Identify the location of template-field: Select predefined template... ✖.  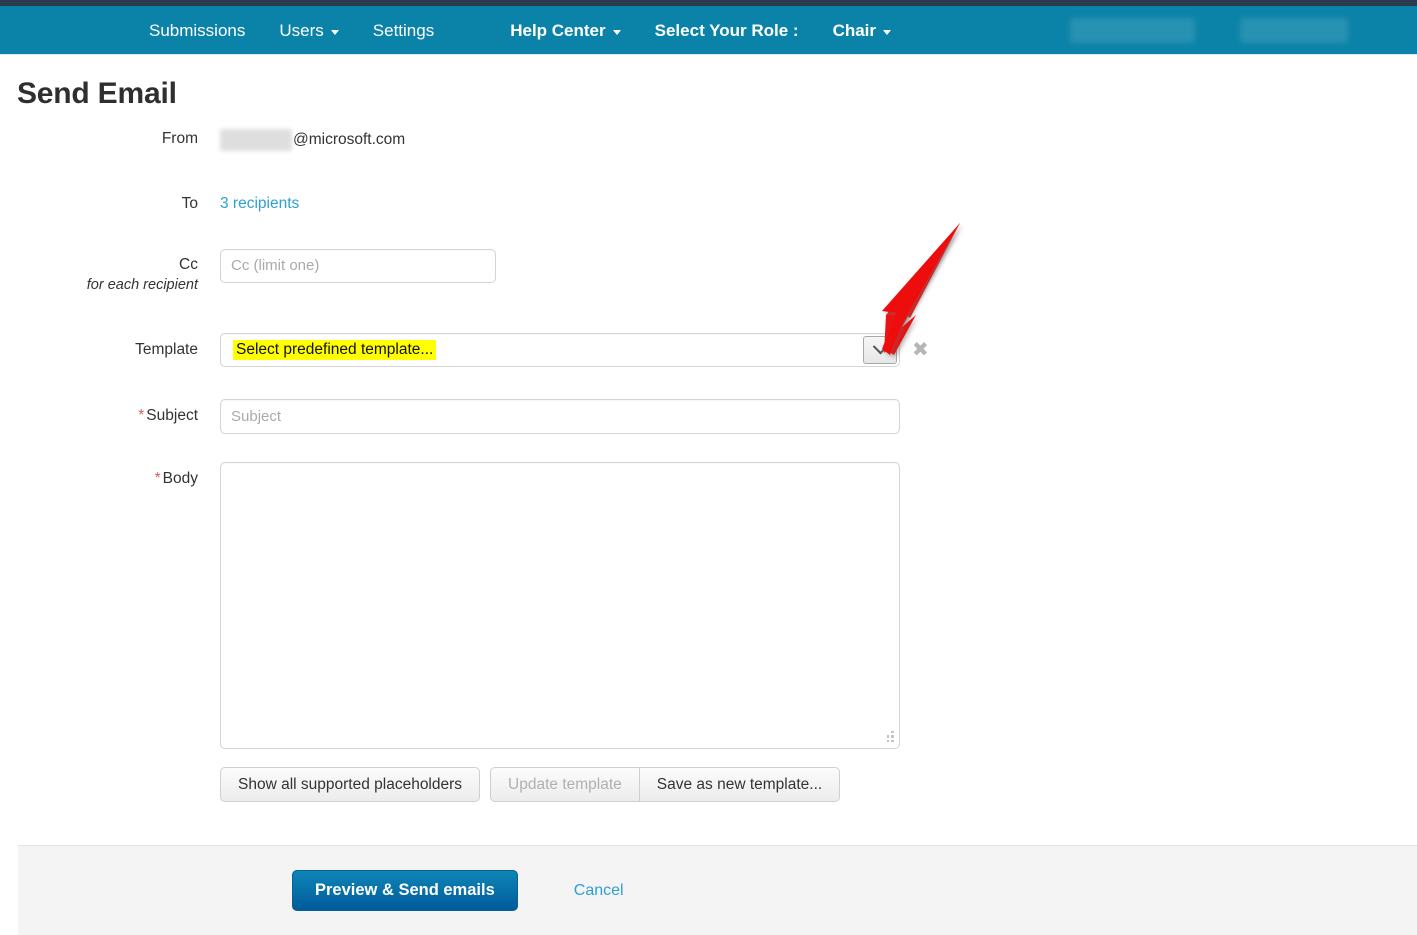
(818, 349).